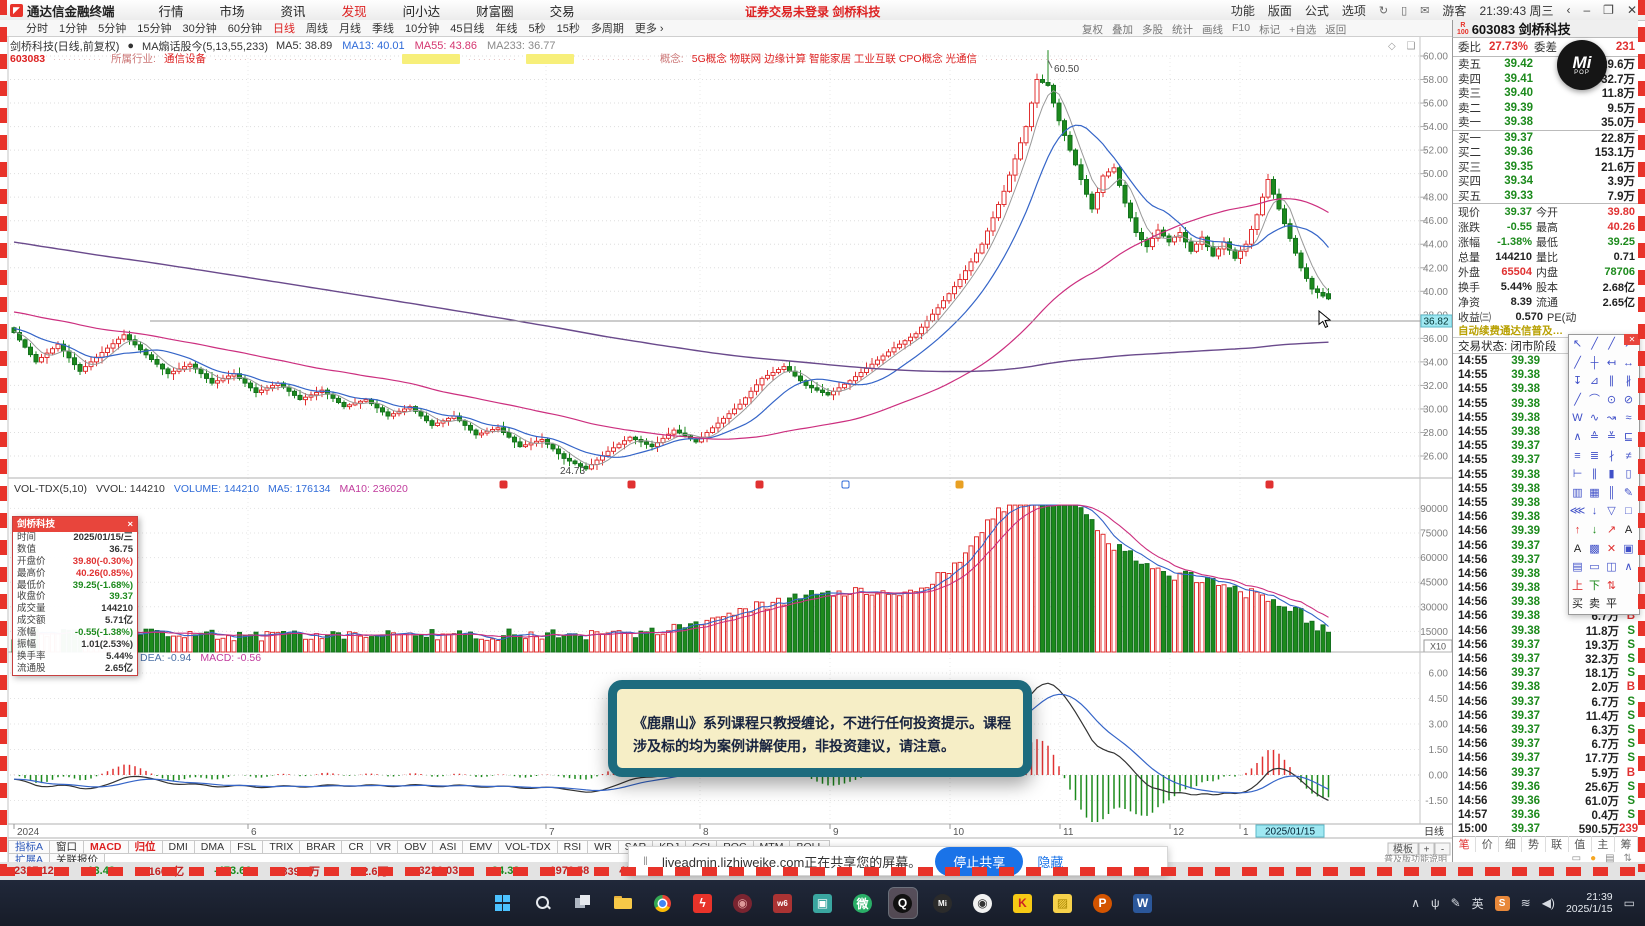  Describe the element at coordinates (1628, 858) in the screenshot. I see `panel-icon-3: ⇅` at that location.